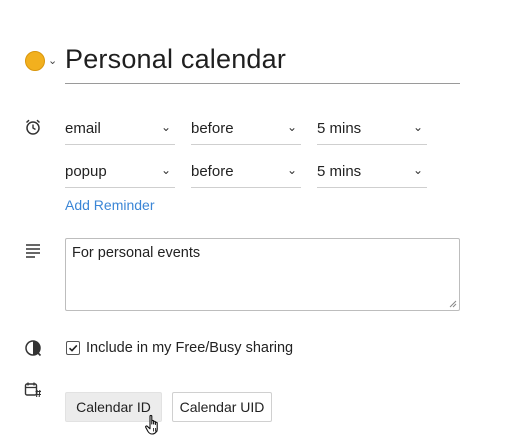  What do you see at coordinates (136, 253) in the screenshot?
I see `description-text: For personal events` at bounding box center [136, 253].